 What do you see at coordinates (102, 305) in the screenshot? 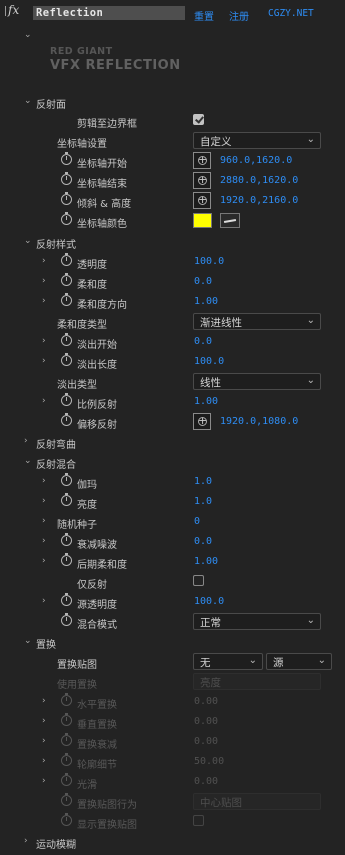
I see `param-label: 柔和度方向` at bounding box center [102, 305].